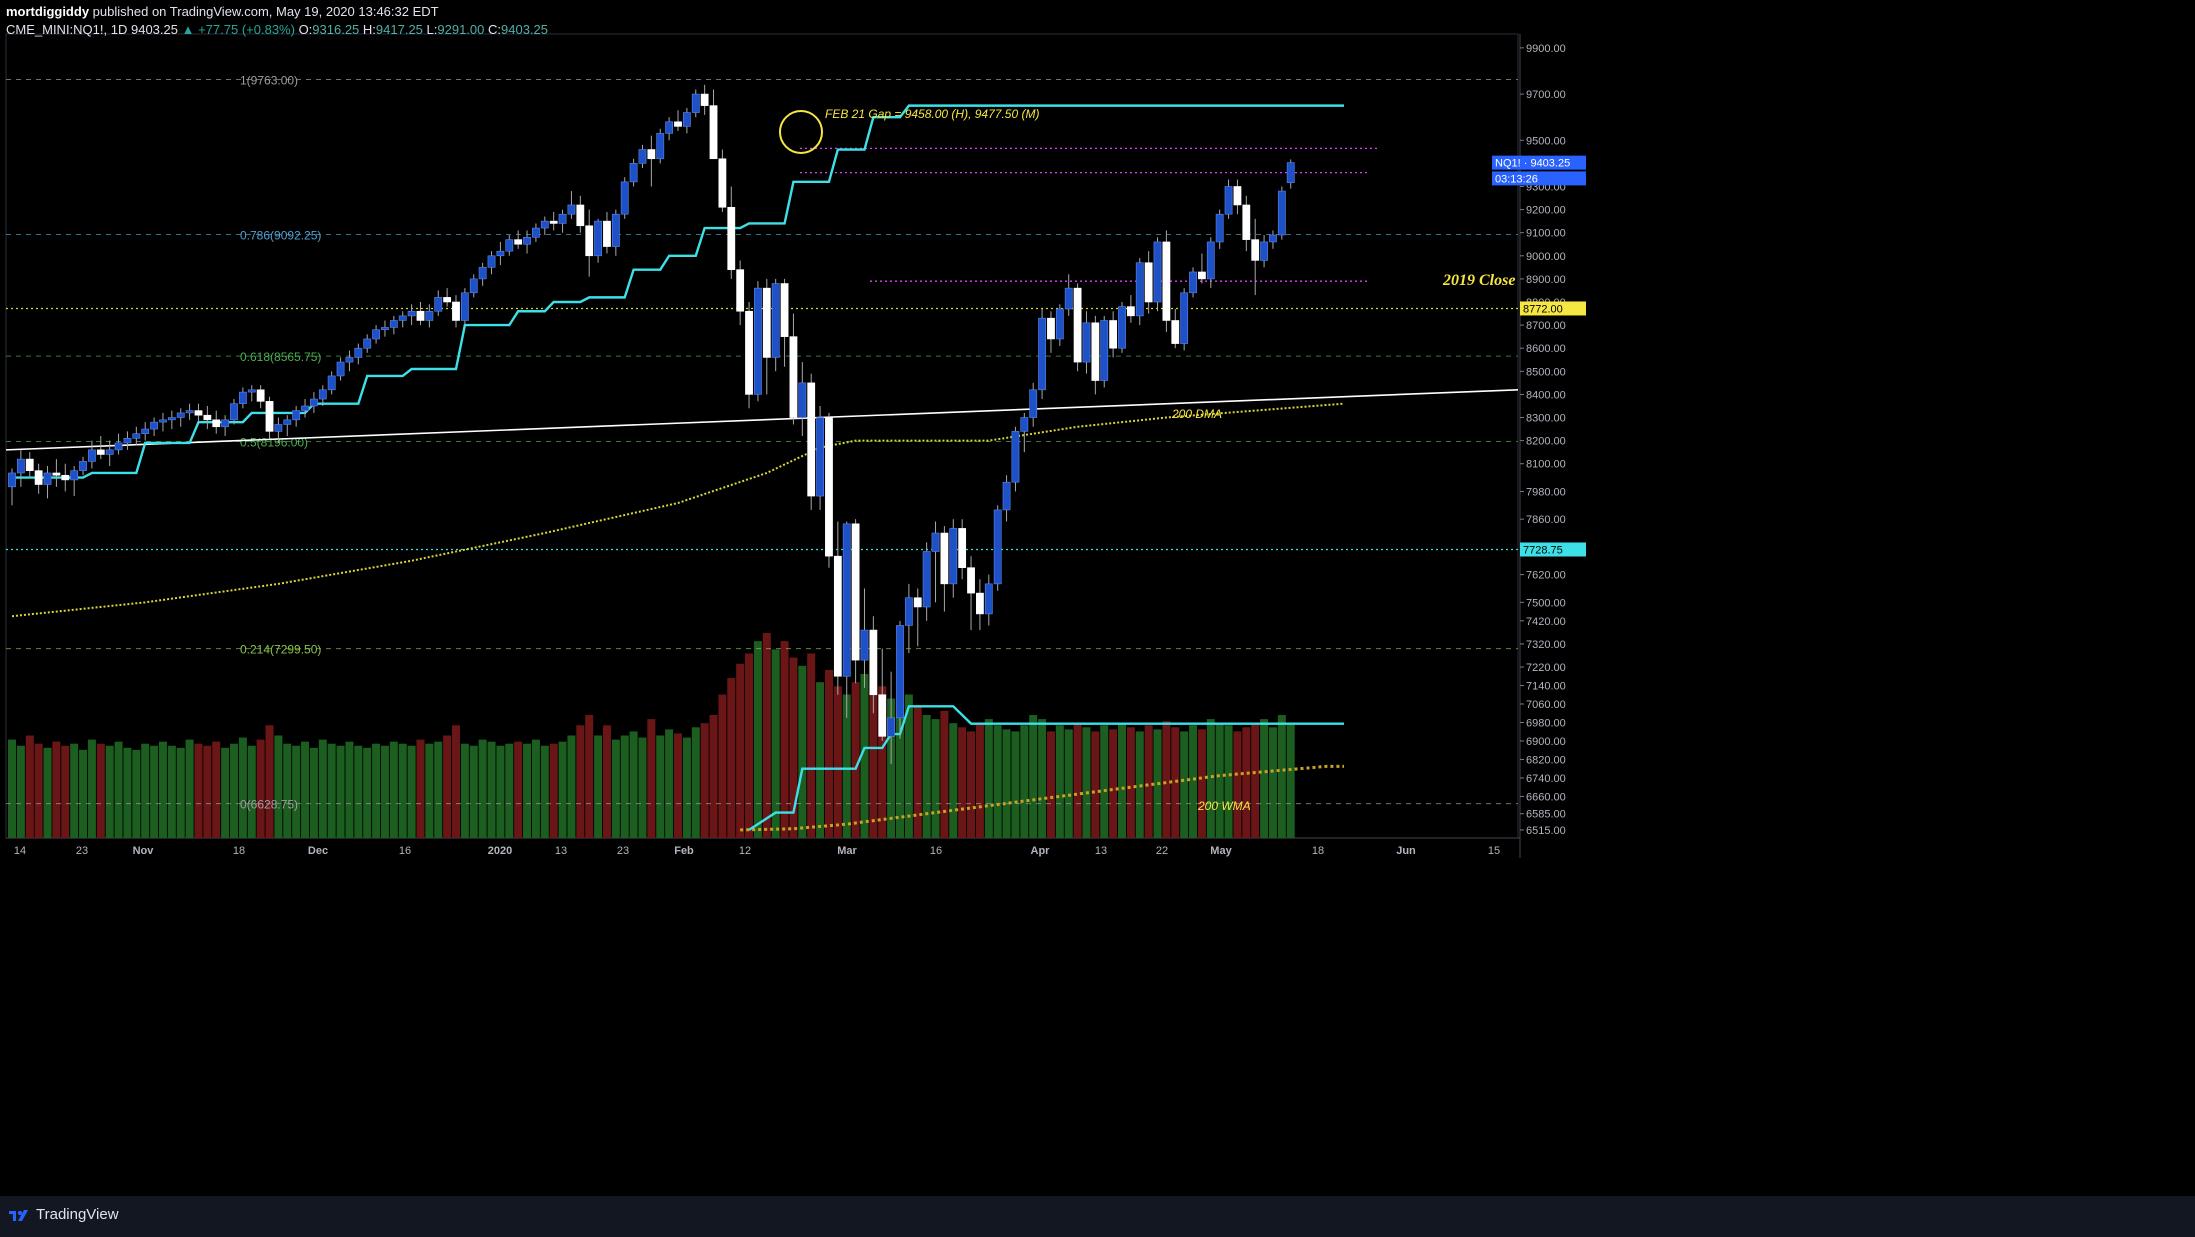  What do you see at coordinates (1546, 280) in the screenshot?
I see `price-tick-label: 8900.00` at bounding box center [1546, 280].